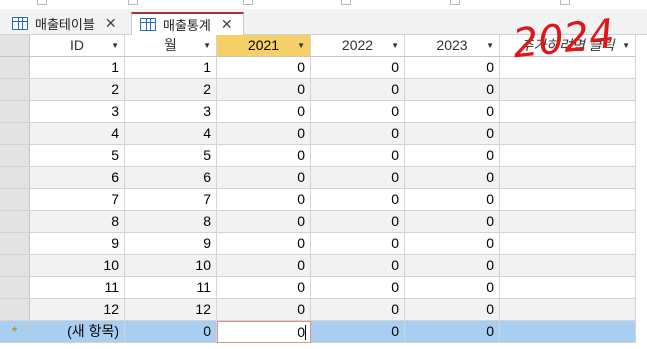 This screenshot has height=349, width=647. Describe the element at coordinates (171, 200) in the screenshot. I see `cell-month: 7` at that location.